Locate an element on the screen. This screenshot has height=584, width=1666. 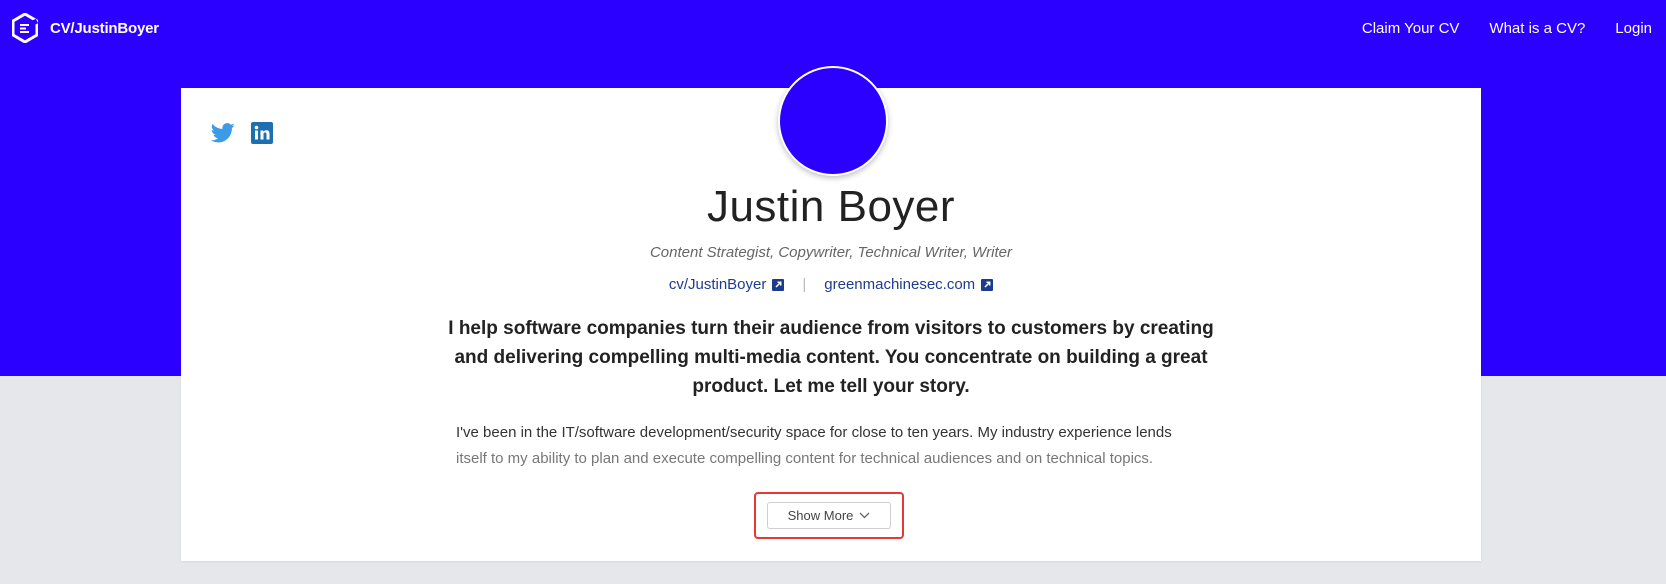
show-more-highlight: Show More is located at coordinates (829, 515).